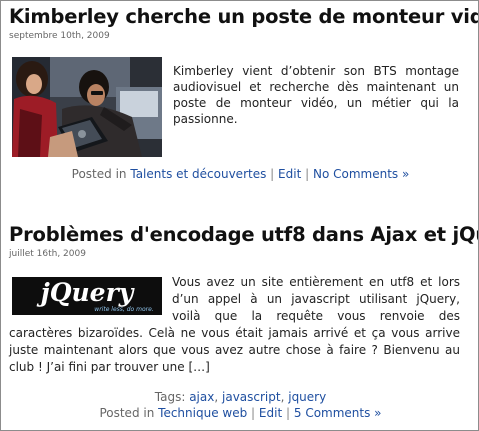  Describe the element at coordinates (123, 309) in the screenshot. I see `jquery-logo-tagline: write less, do more.` at that location.